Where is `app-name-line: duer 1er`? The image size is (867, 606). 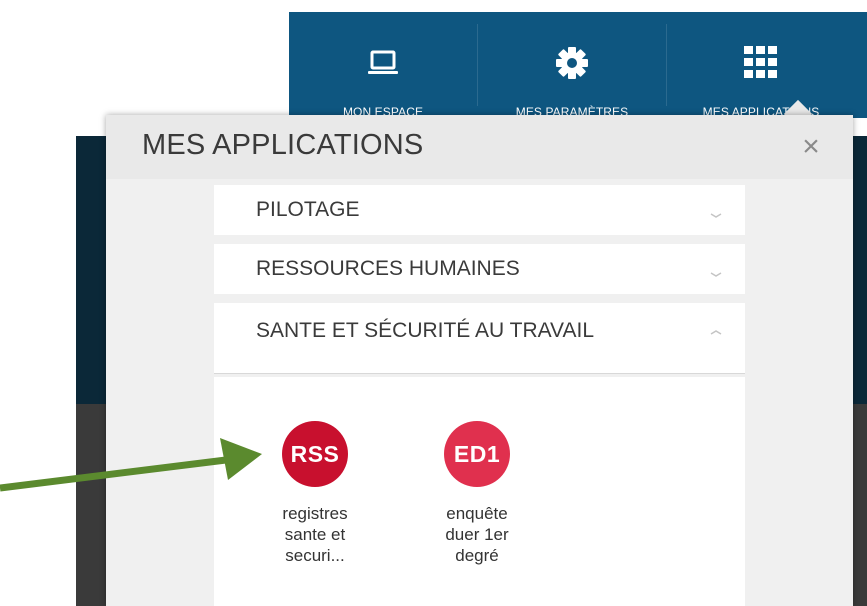 app-name-line: duer 1er is located at coordinates (477, 534).